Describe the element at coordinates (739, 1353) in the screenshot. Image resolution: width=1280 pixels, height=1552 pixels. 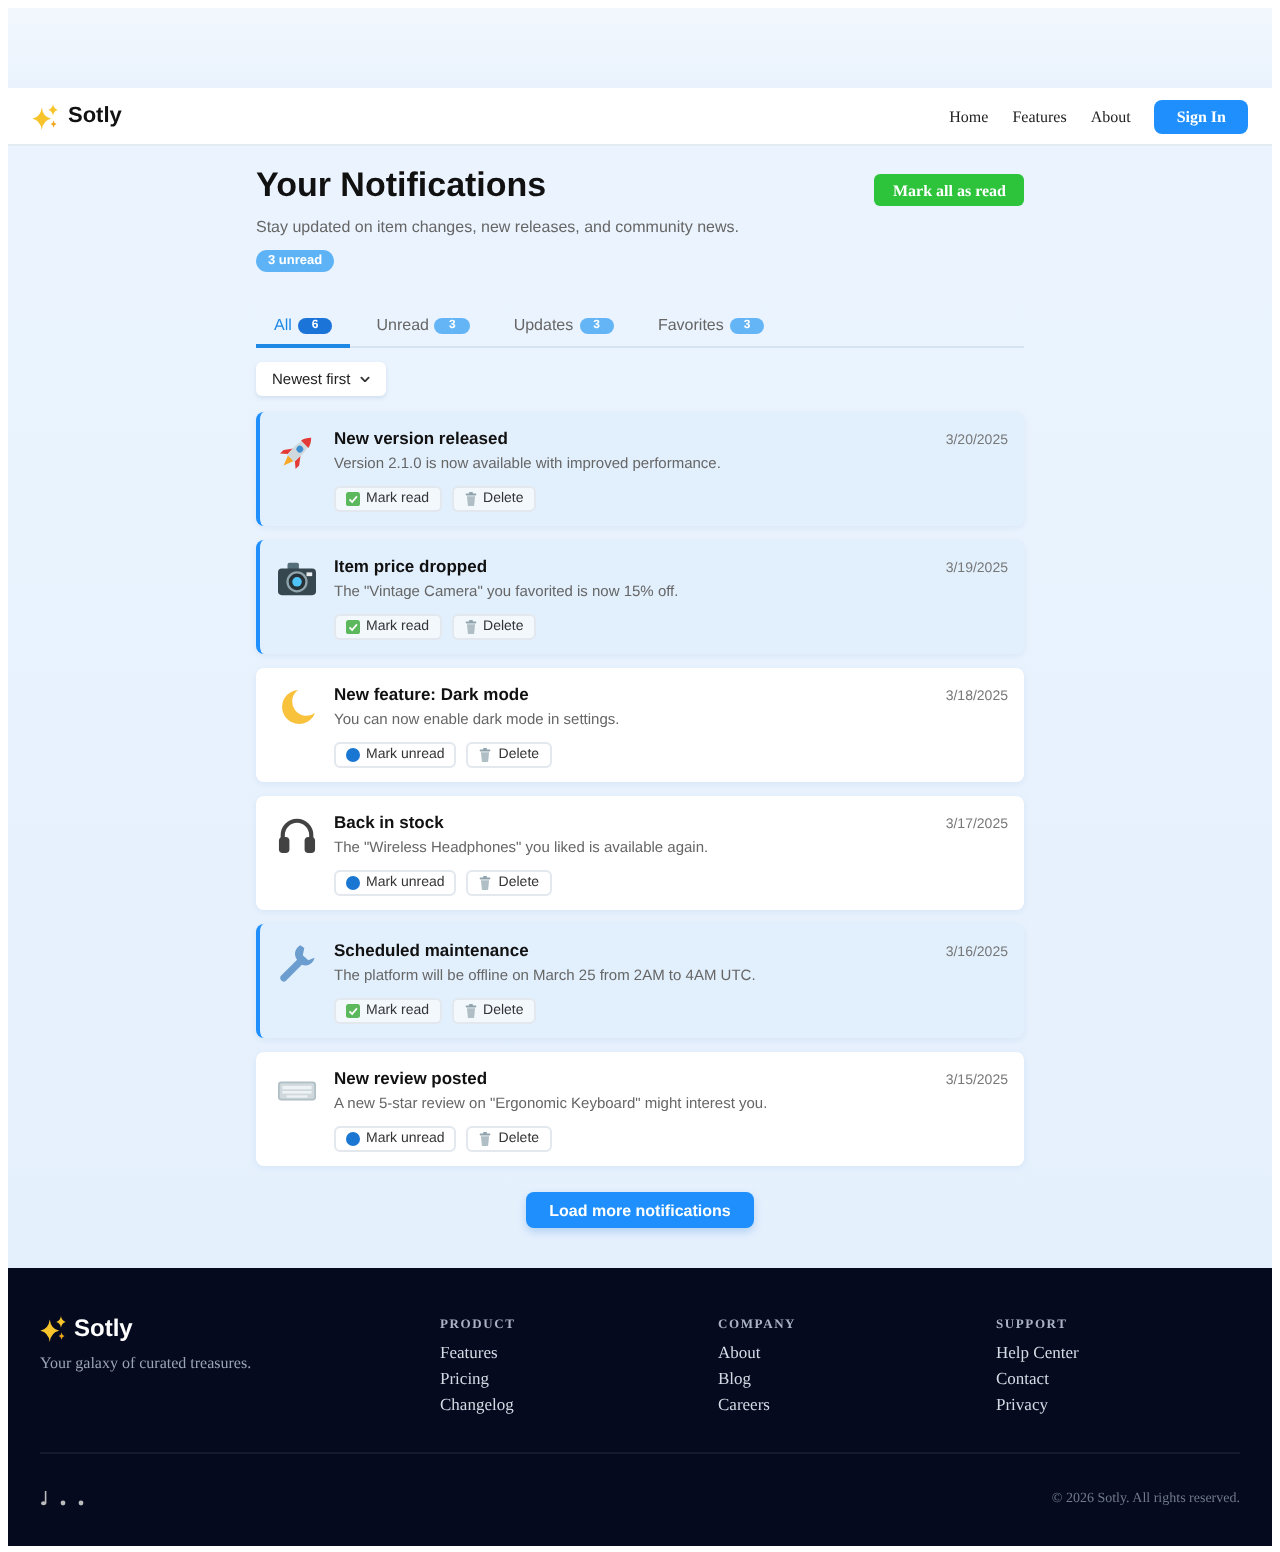
I see `footer-link: About` at that location.